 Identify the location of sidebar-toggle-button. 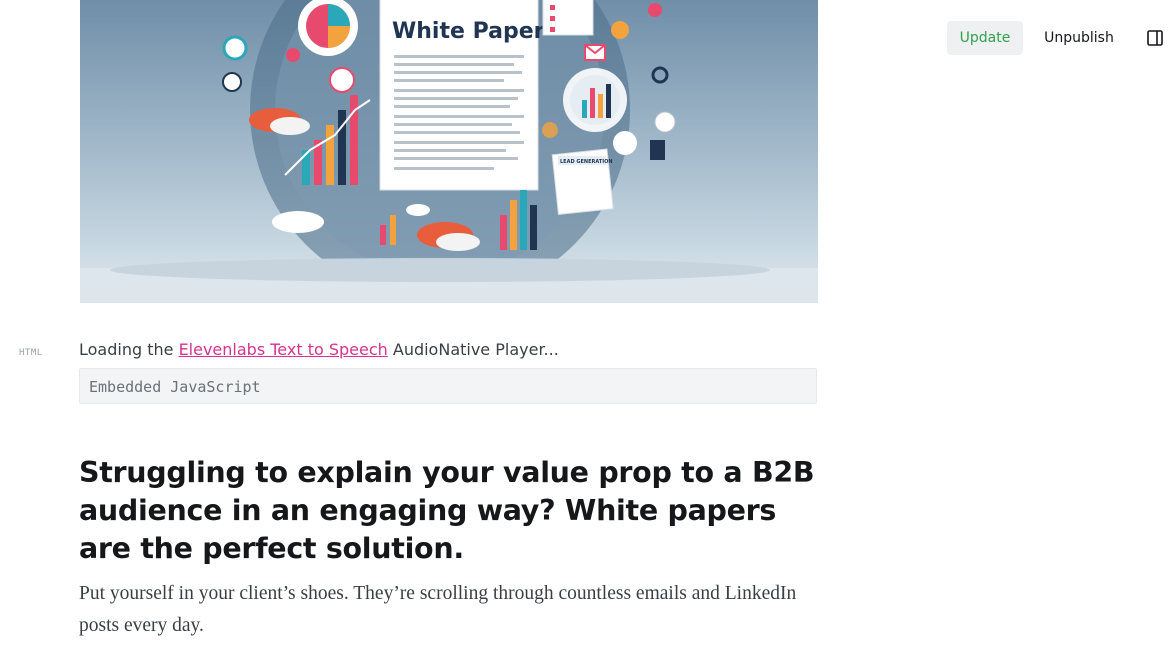
(1156, 38).